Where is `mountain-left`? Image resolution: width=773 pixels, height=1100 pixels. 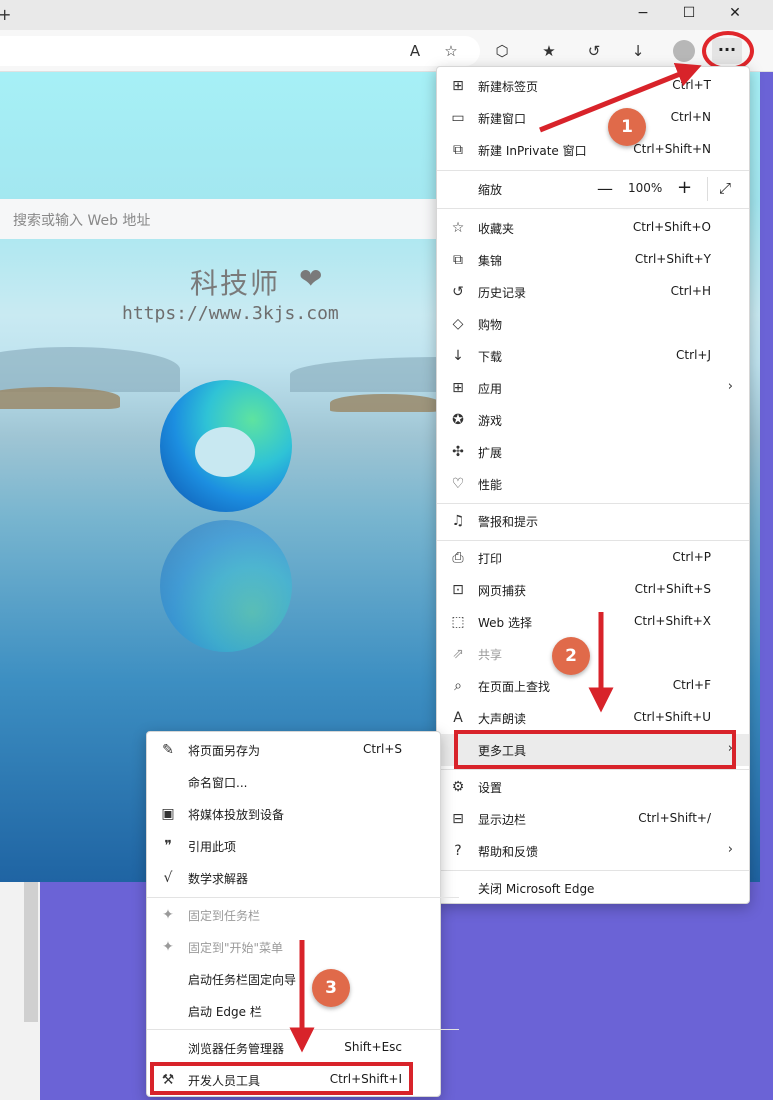
mountain-left is located at coordinates (90, 369).